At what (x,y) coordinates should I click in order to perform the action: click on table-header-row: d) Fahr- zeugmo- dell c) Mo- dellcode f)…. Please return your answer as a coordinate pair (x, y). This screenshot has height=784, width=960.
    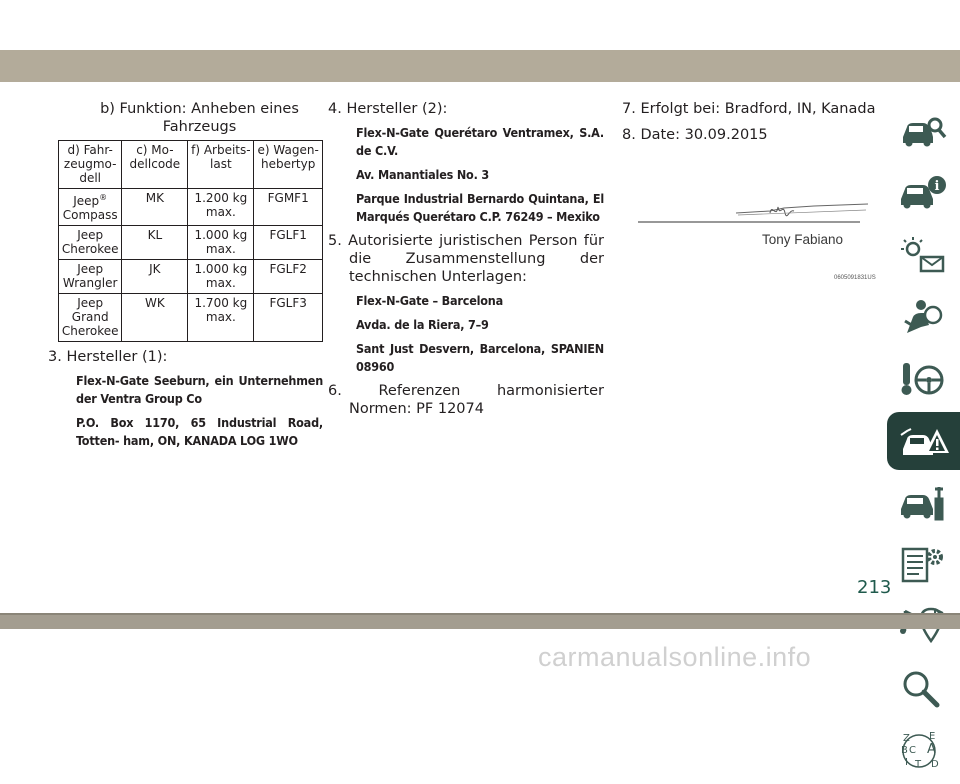
    Looking at the image, I should click on (190, 164).